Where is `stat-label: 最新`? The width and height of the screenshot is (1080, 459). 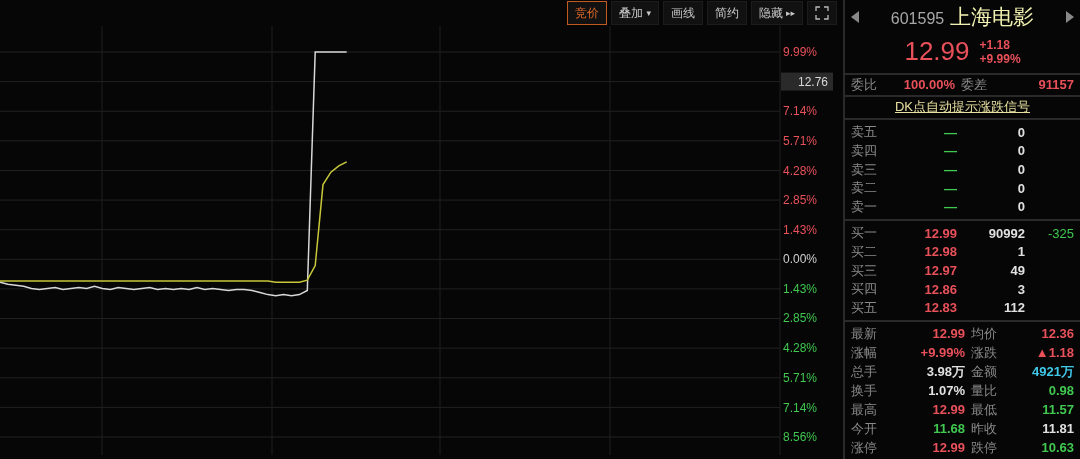
stat-label: 最新 is located at coordinates (864, 333).